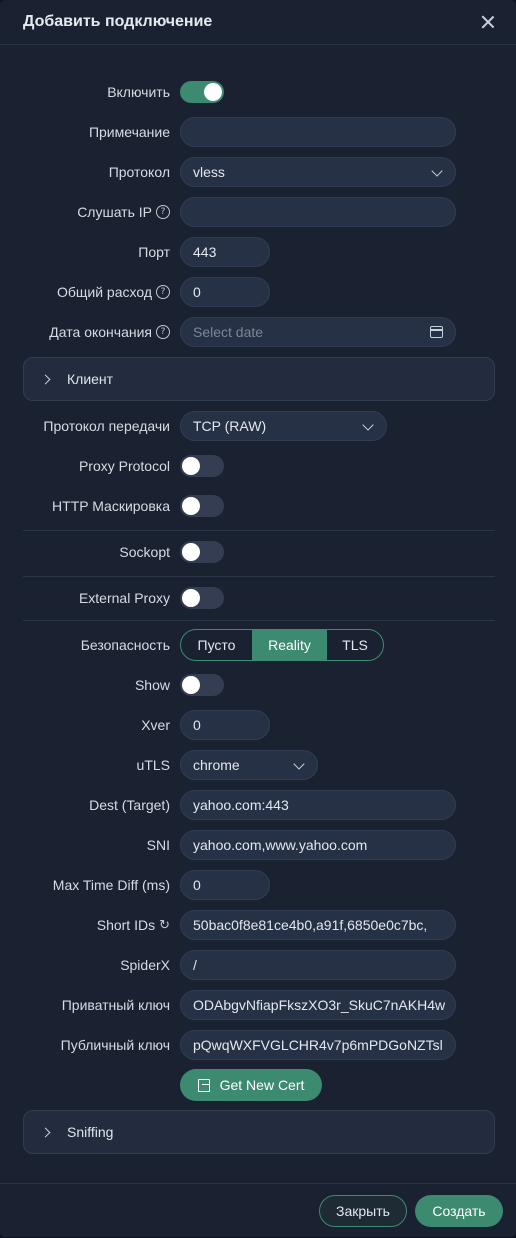 Image resolution: width=516 pixels, height=1238 pixels. What do you see at coordinates (225, 885) in the screenshot?
I see `max-time-diff-input: 0` at bounding box center [225, 885].